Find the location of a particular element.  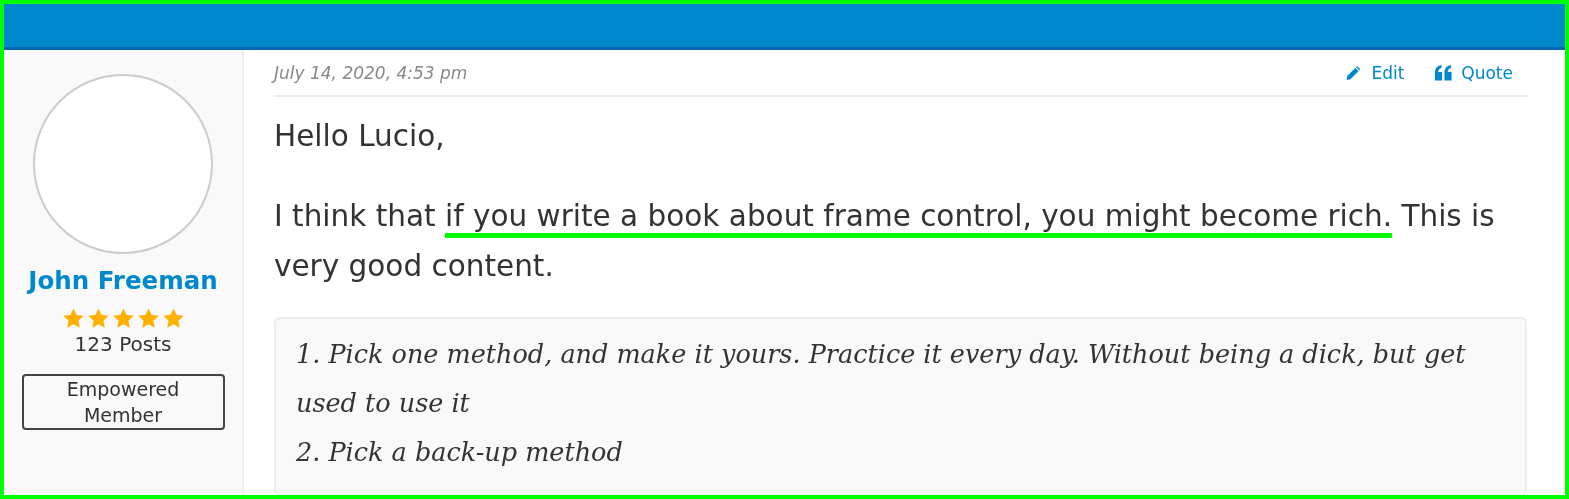

quote-link: Quote is located at coordinates (1473, 72).